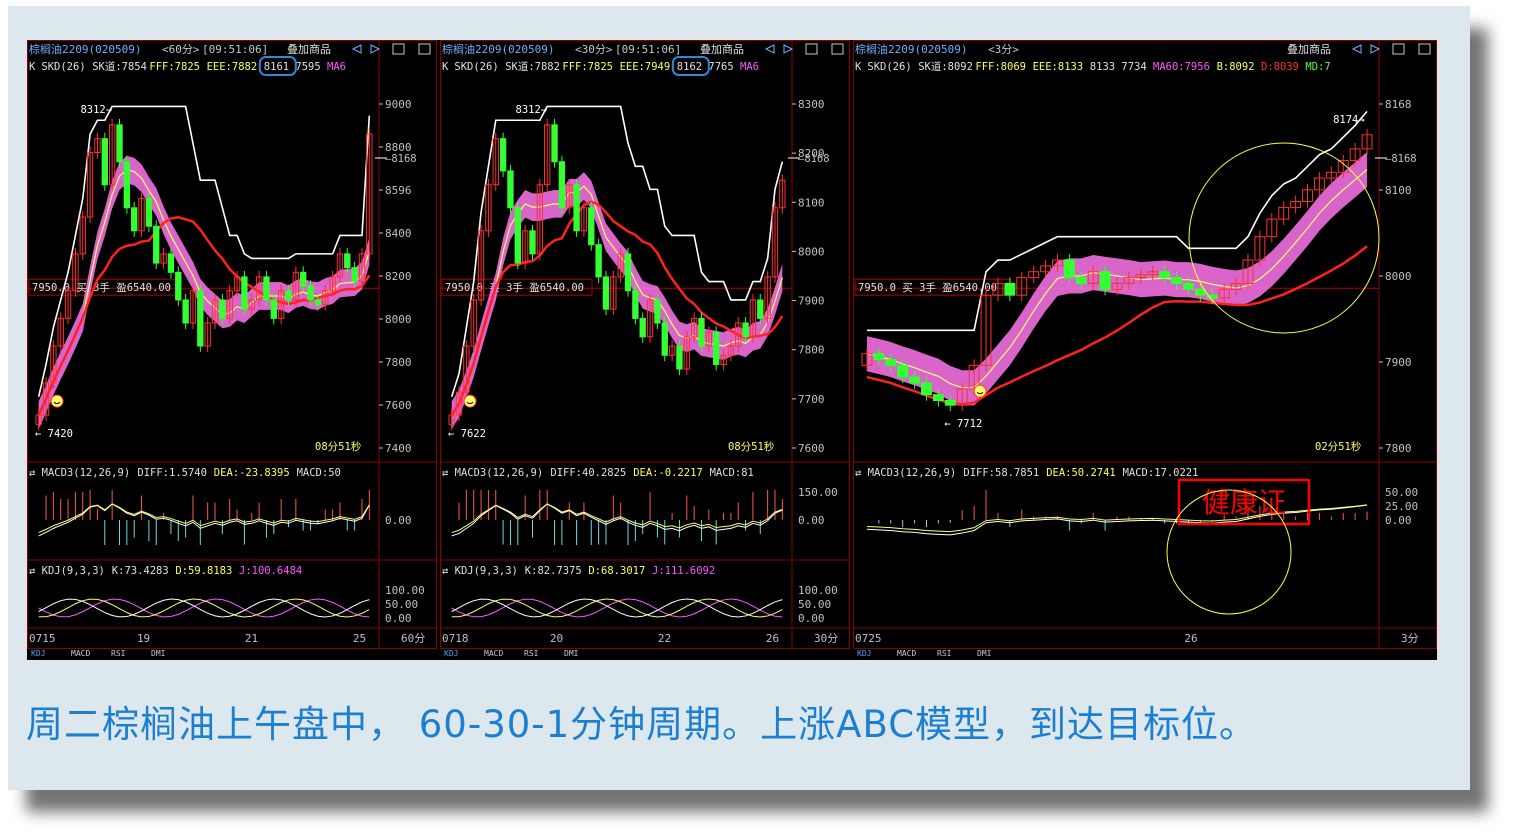  I want to click on date-tick: 22, so click(664, 638).